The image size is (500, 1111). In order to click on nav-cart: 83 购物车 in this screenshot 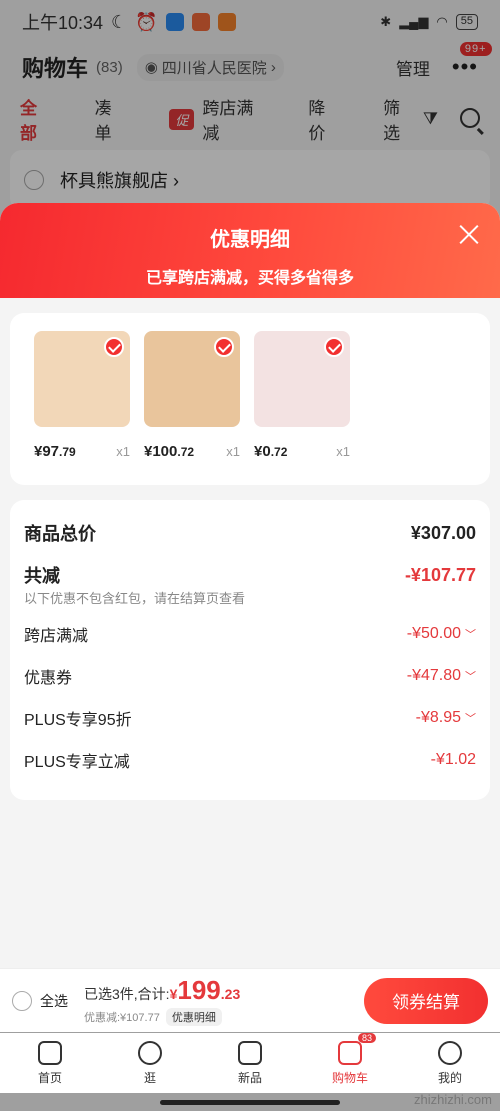, I will do `click(350, 1062)`.